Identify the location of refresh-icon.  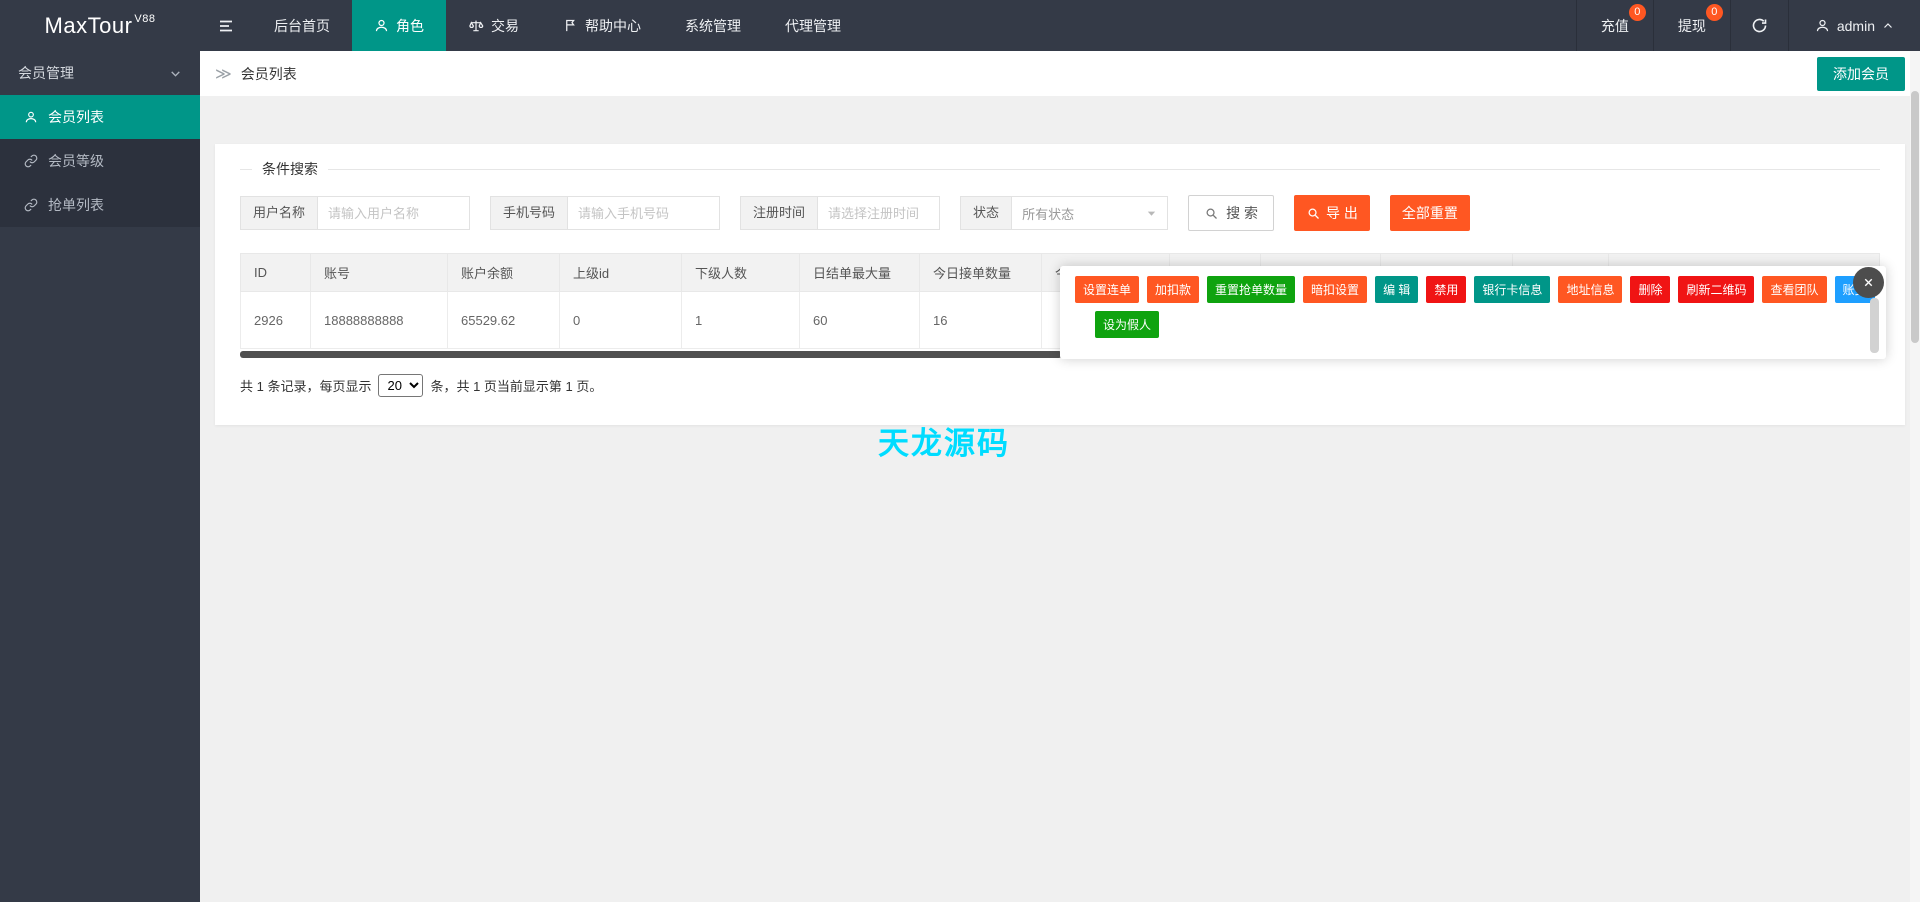
(1759, 25).